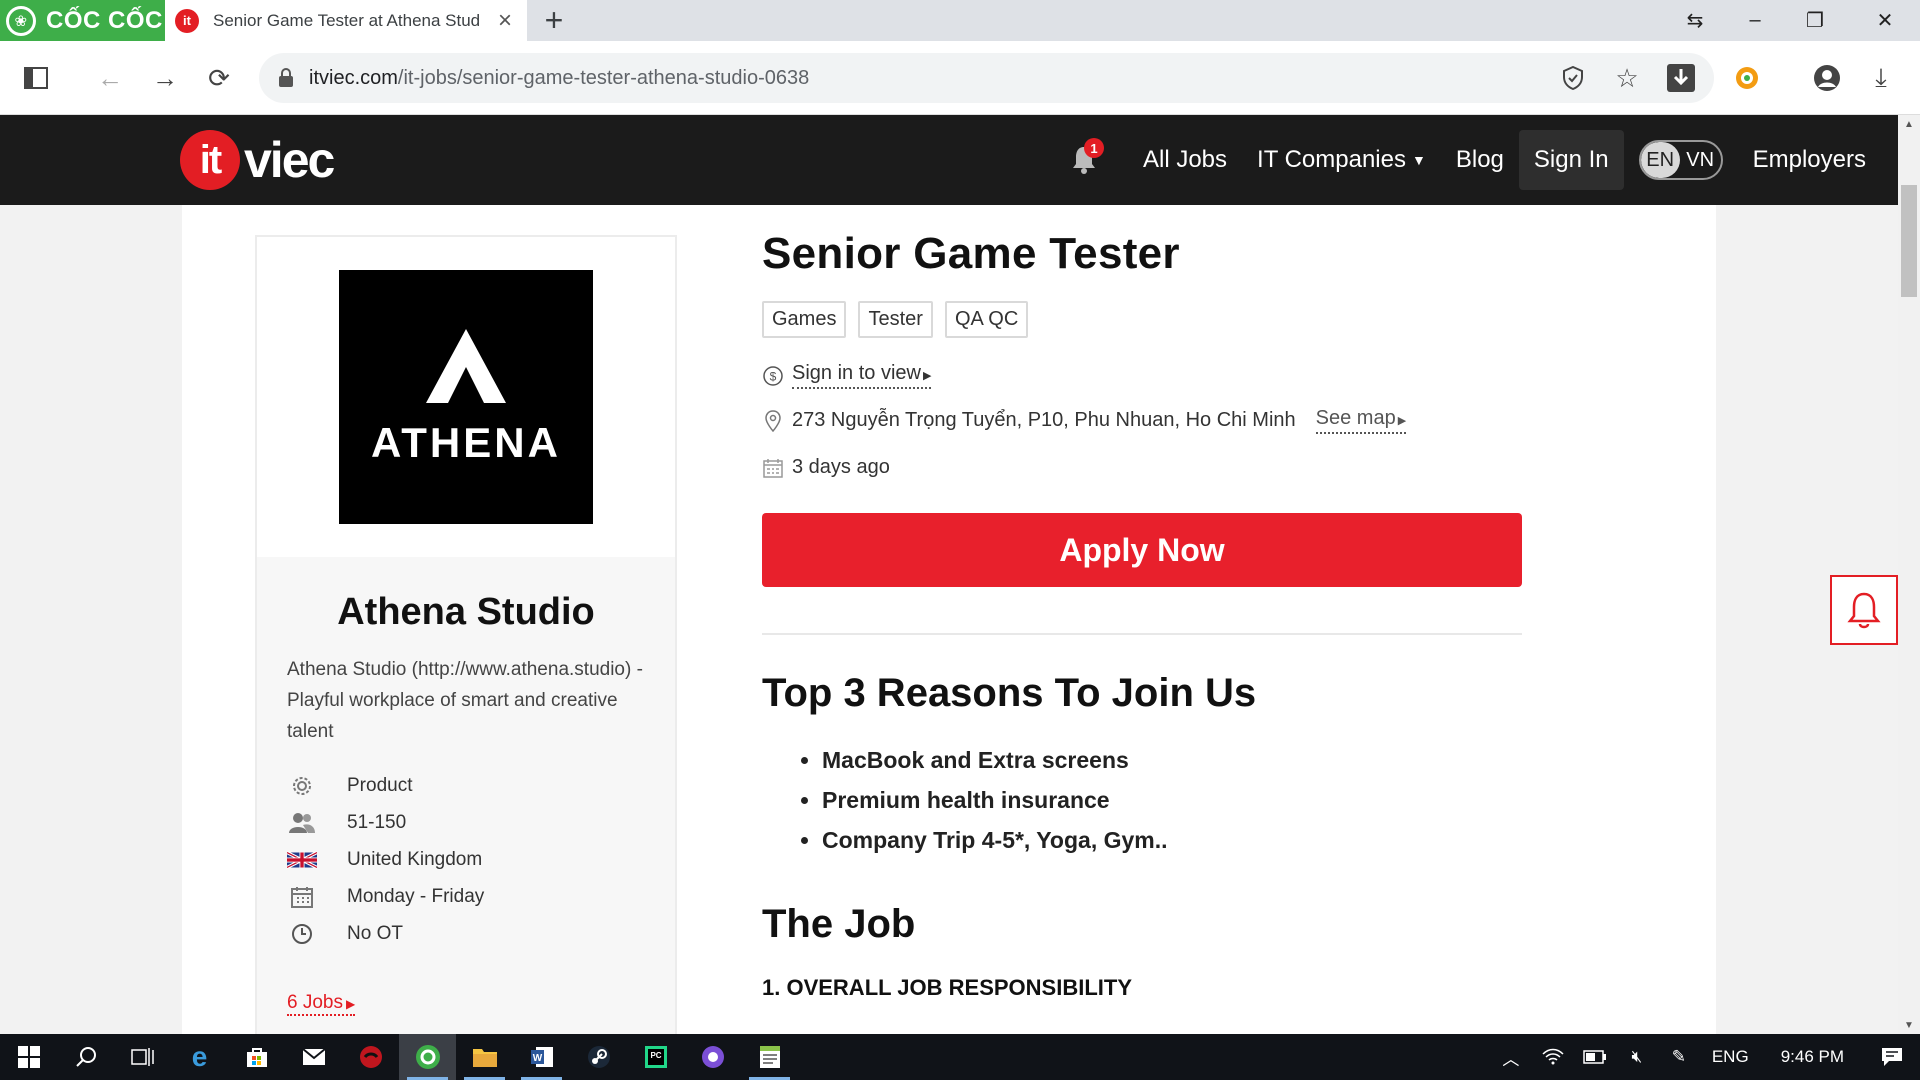  What do you see at coordinates (1341, 160) in the screenshot?
I see `nav-it-companies: IT Companies ▼` at bounding box center [1341, 160].